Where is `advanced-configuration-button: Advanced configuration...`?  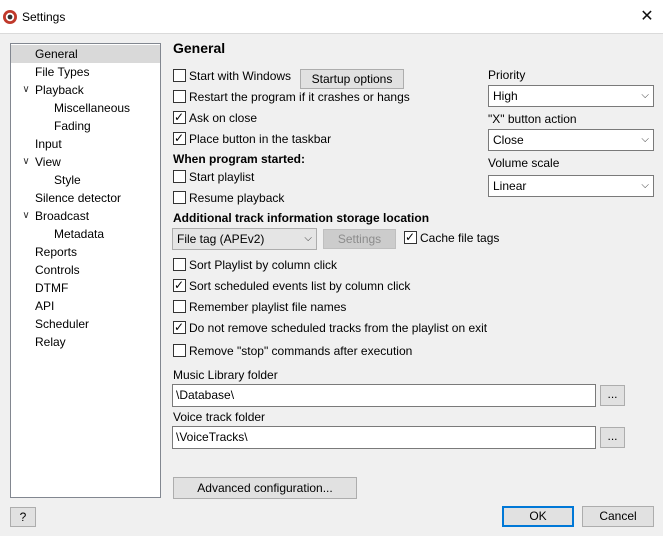
advanced-configuration-button: Advanced configuration... is located at coordinates (265, 488).